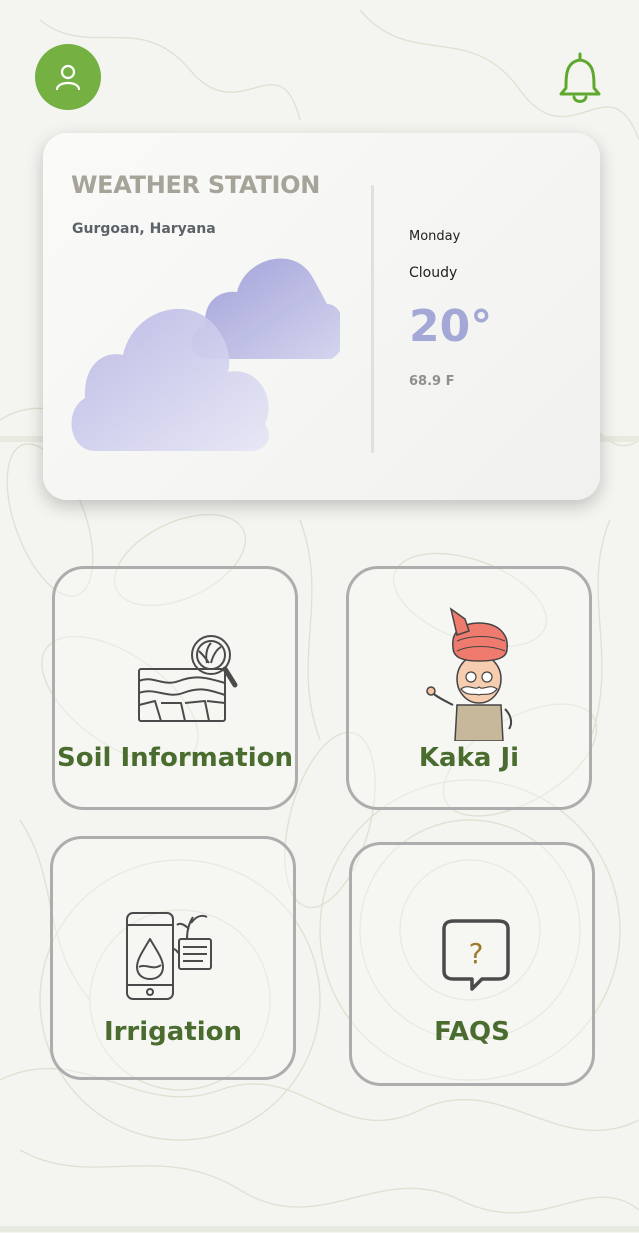 This screenshot has height=1233, width=639. What do you see at coordinates (196, 185) in the screenshot?
I see `weather-title: WEATHER STATION` at bounding box center [196, 185].